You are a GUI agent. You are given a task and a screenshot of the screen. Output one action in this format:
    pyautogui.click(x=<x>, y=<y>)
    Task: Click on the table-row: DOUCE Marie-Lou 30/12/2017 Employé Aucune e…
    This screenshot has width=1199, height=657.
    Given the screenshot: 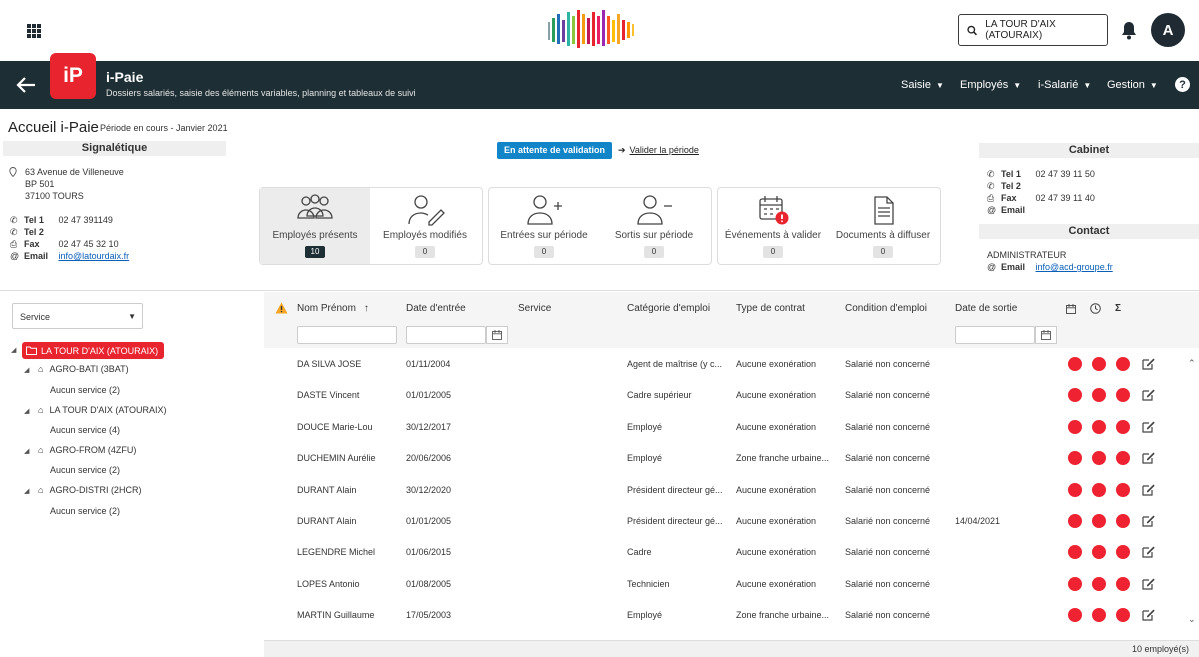 What is the action you would take?
    pyautogui.click(x=724, y=427)
    